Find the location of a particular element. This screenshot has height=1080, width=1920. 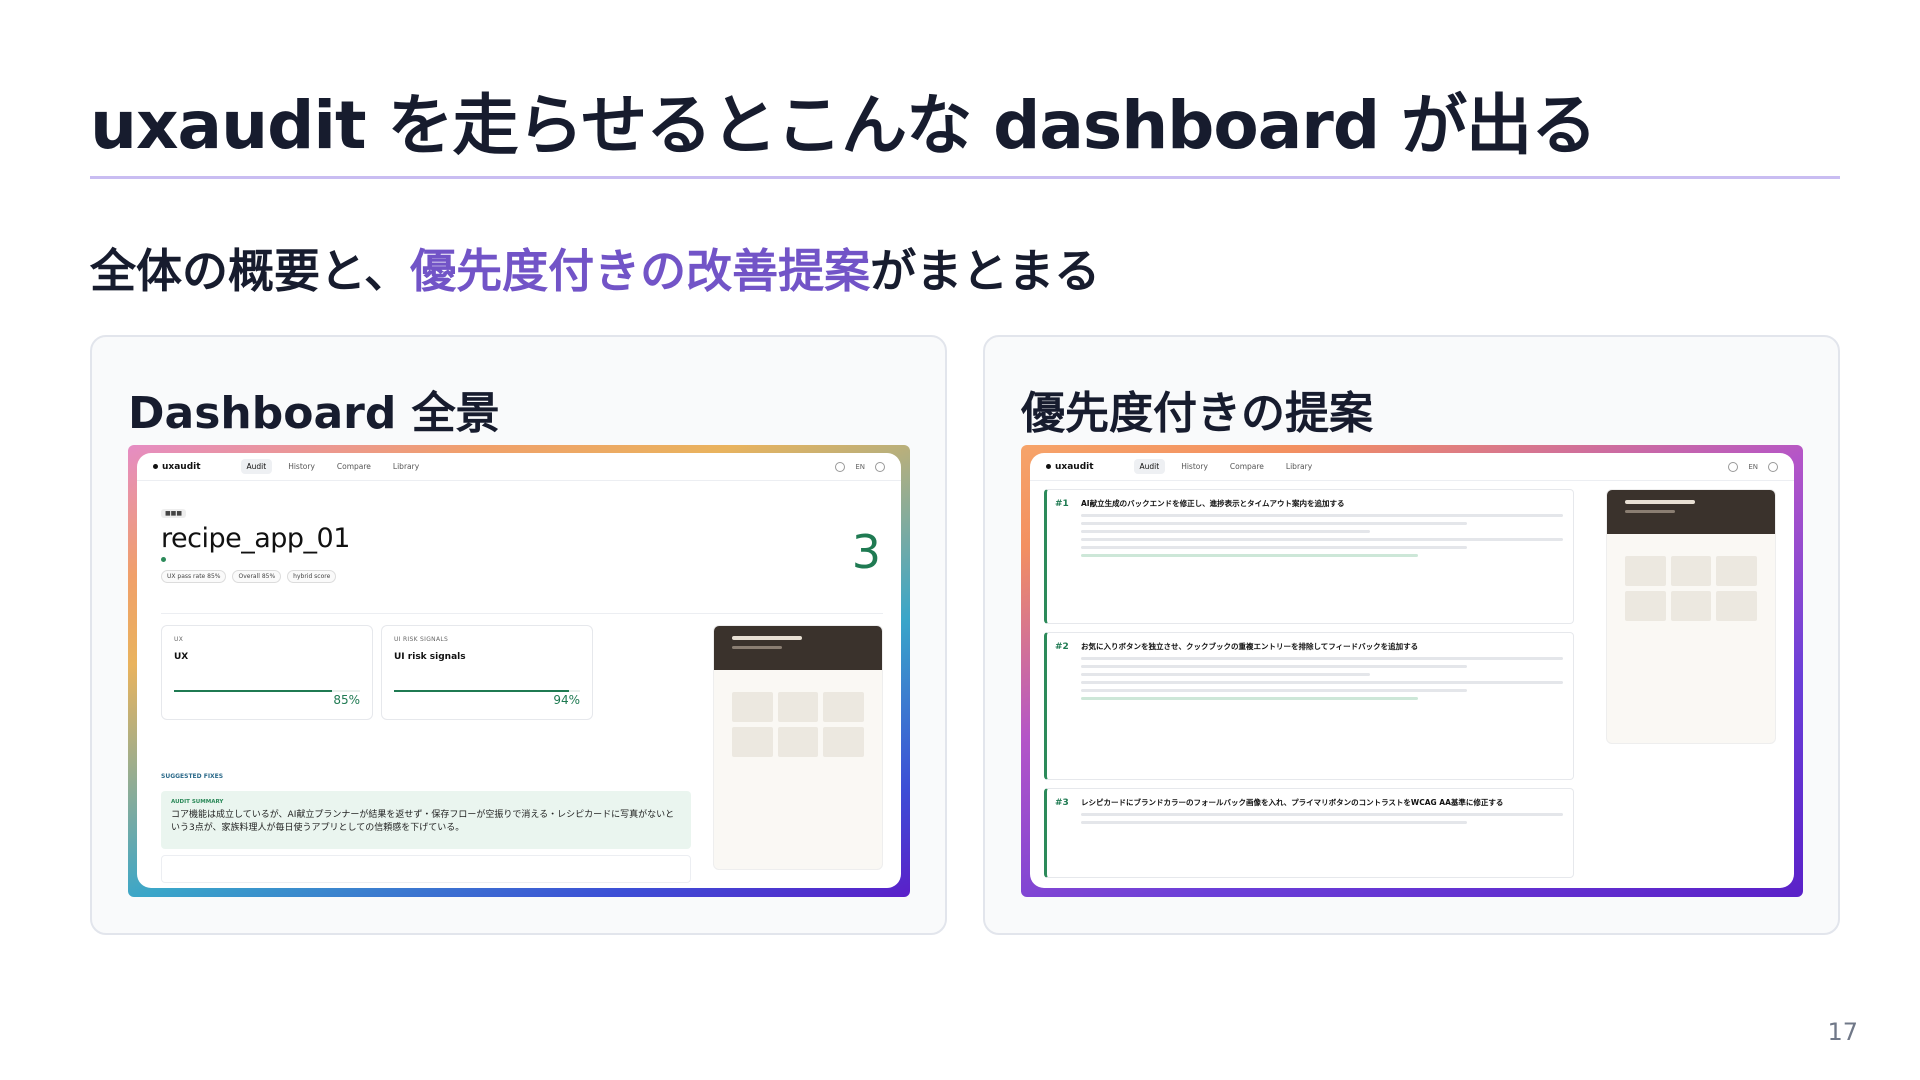

preview-grid is located at coordinates (798, 724).